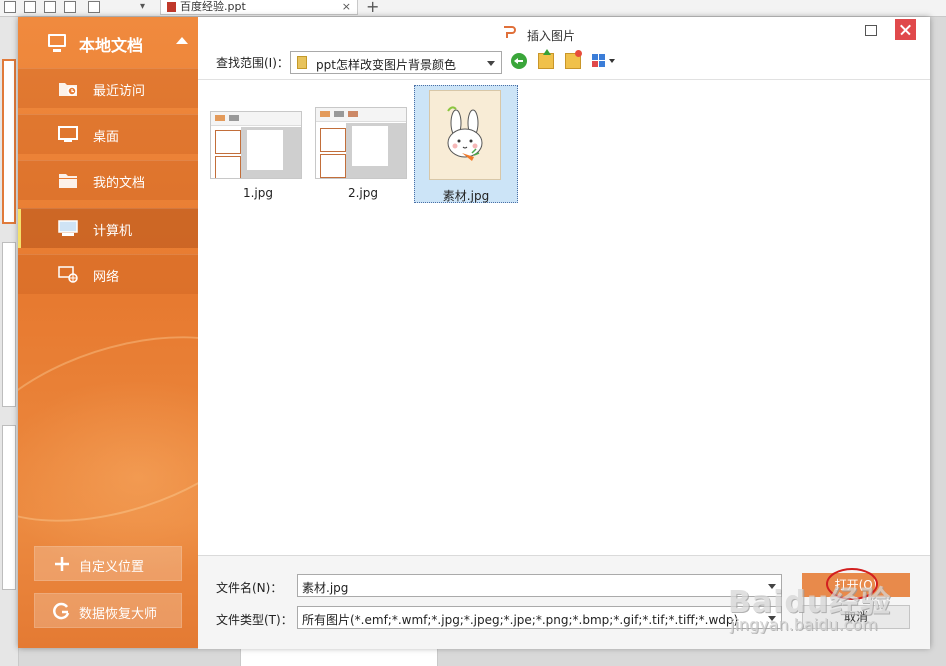  Describe the element at coordinates (612, 61) in the screenshot. I see `view-dropdown-arrow-icon` at that location.